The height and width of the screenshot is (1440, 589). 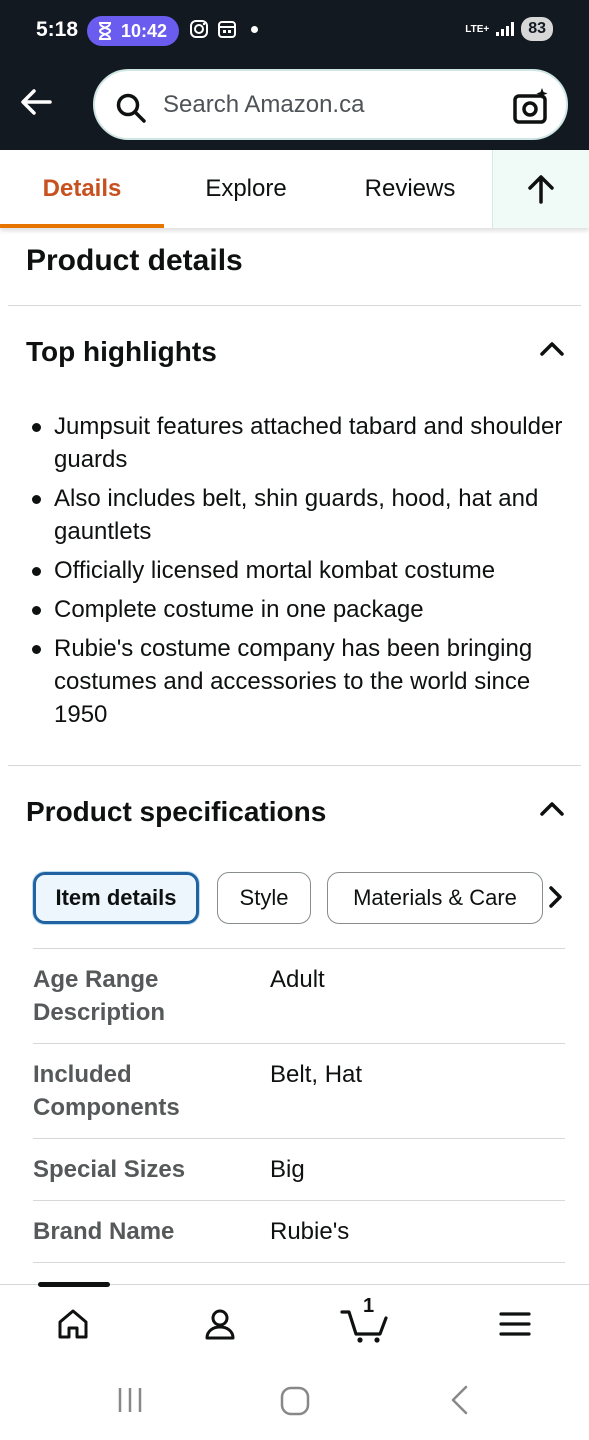 What do you see at coordinates (294, 1321) in the screenshot?
I see `bottom-nav: 1` at bounding box center [294, 1321].